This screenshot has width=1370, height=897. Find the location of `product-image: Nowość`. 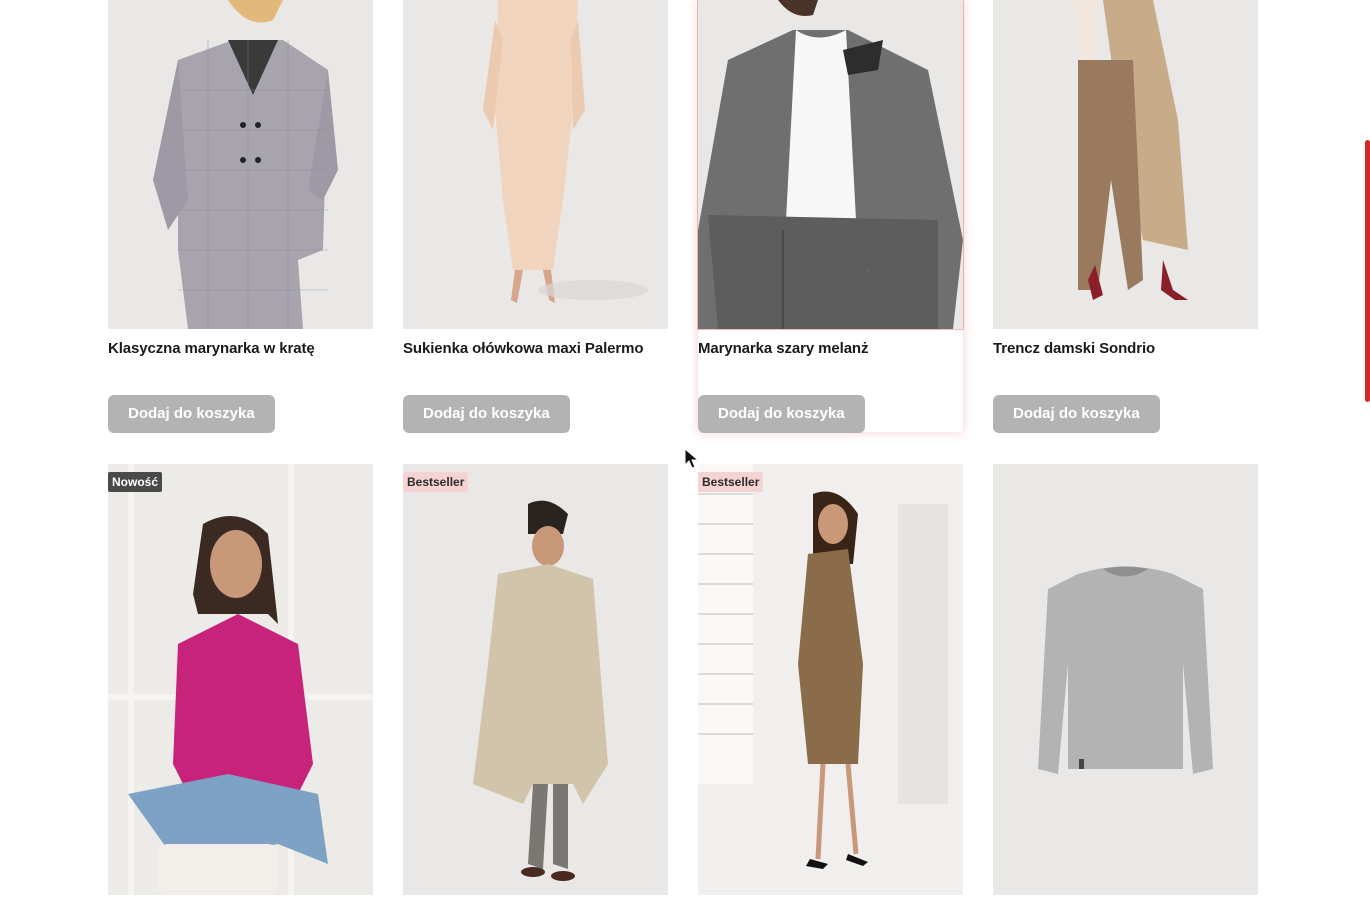

product-image: Nowość is located at coordinates (240, 679).